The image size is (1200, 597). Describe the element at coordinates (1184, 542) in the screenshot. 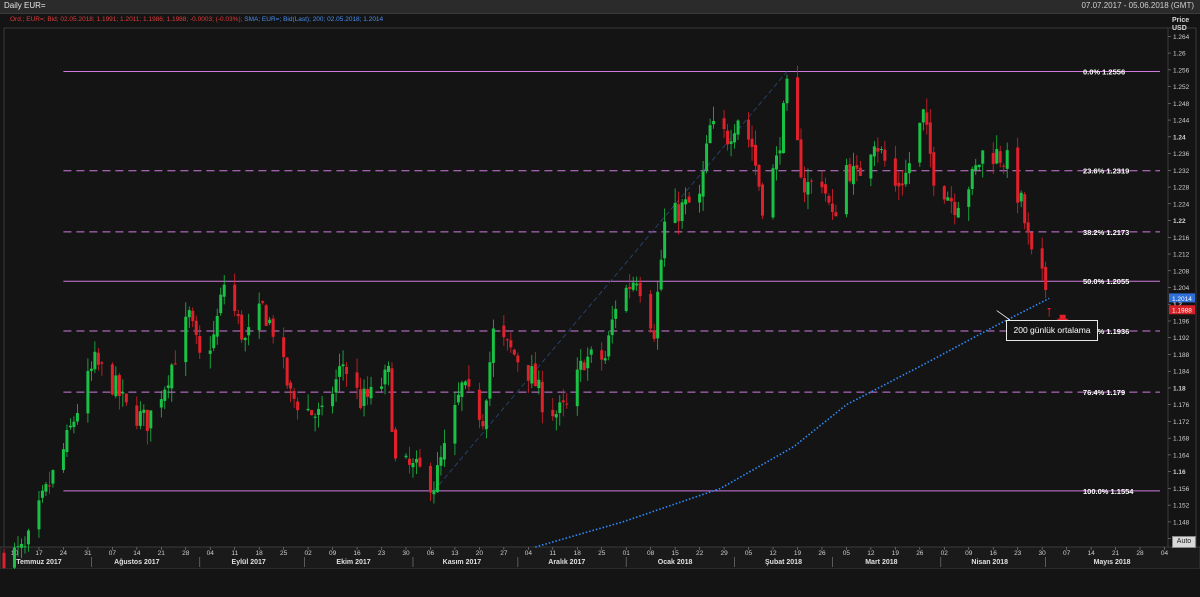

I see `auto-scale-button: Auto` at that location.